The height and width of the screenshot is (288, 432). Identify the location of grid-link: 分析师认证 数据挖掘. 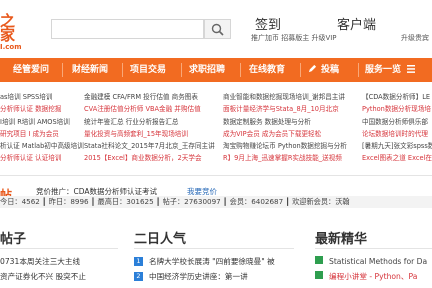
(42, 109).